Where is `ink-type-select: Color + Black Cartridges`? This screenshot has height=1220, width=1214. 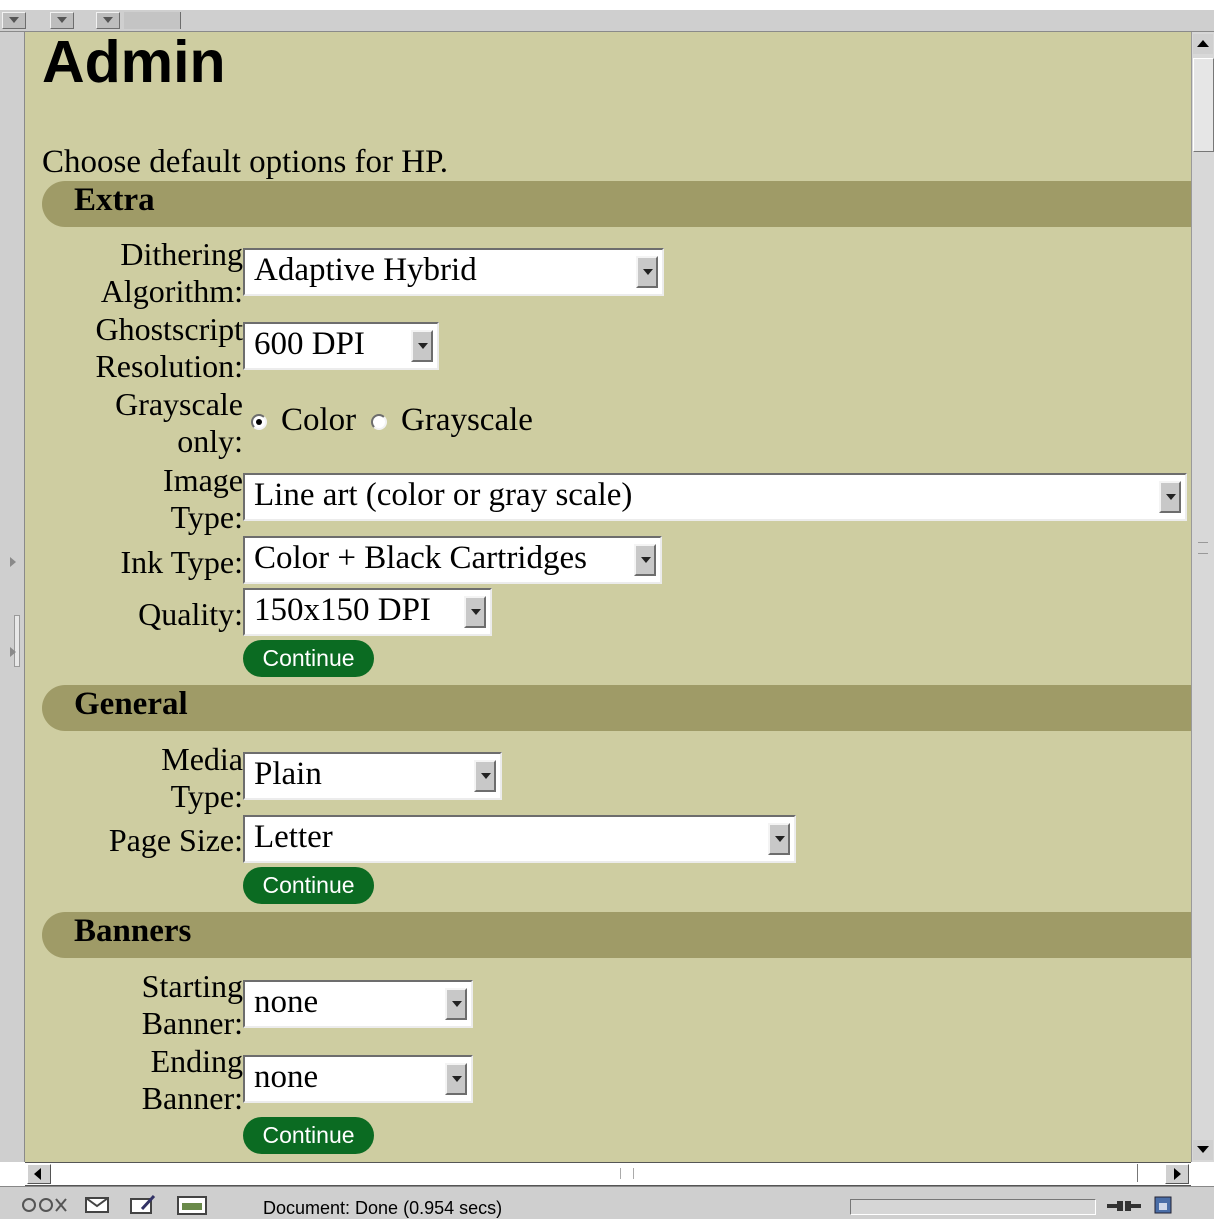 ink-type-select: Color + Black Cartridges is located at coordinates (452, 560).